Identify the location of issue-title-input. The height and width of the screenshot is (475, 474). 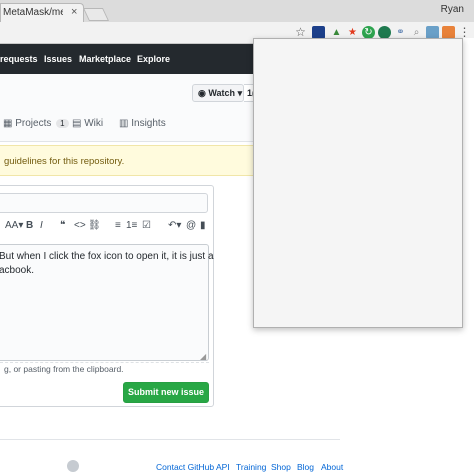
(104, 203).